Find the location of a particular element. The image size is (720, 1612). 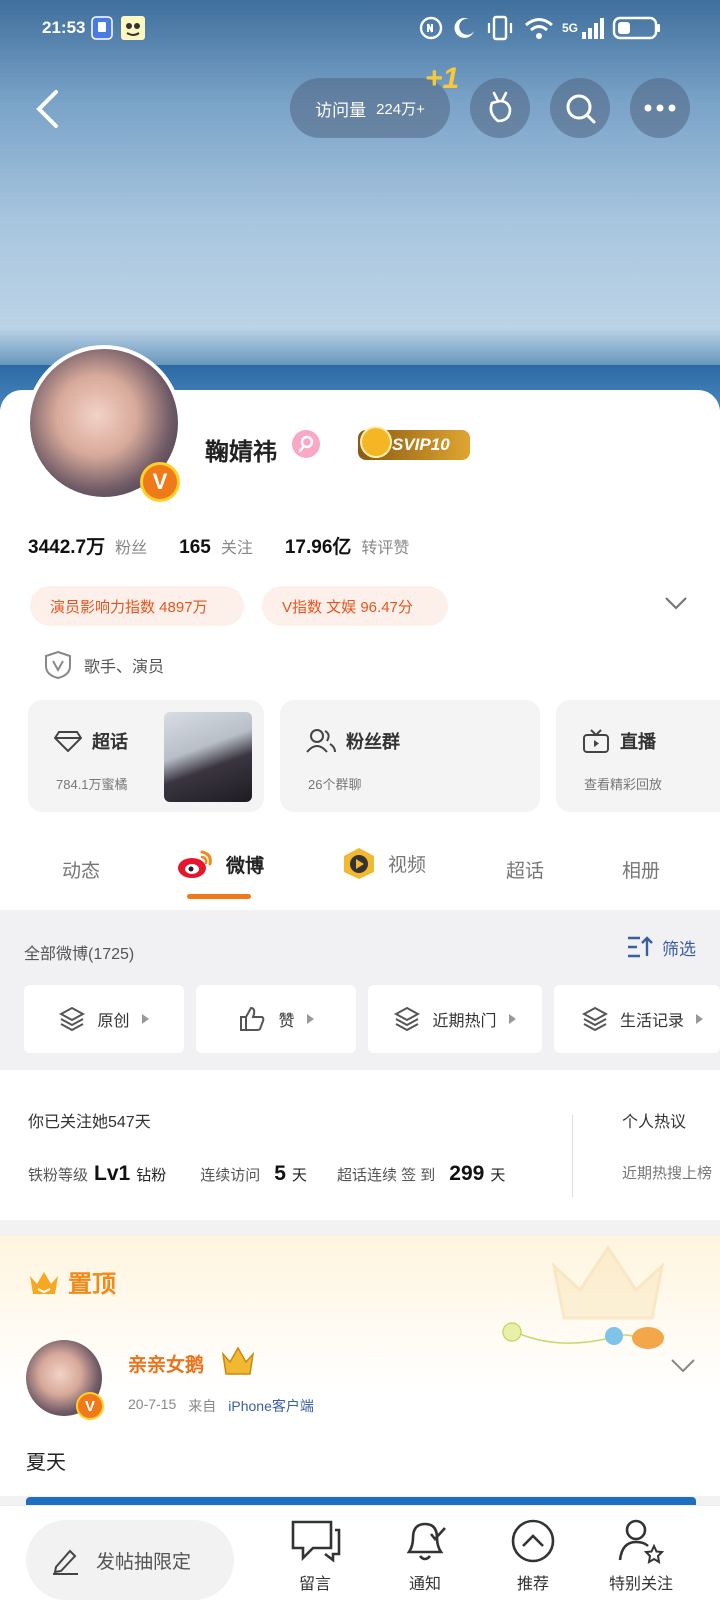

post-verified-badge-icon: V is located at coordinates (90, 1406).